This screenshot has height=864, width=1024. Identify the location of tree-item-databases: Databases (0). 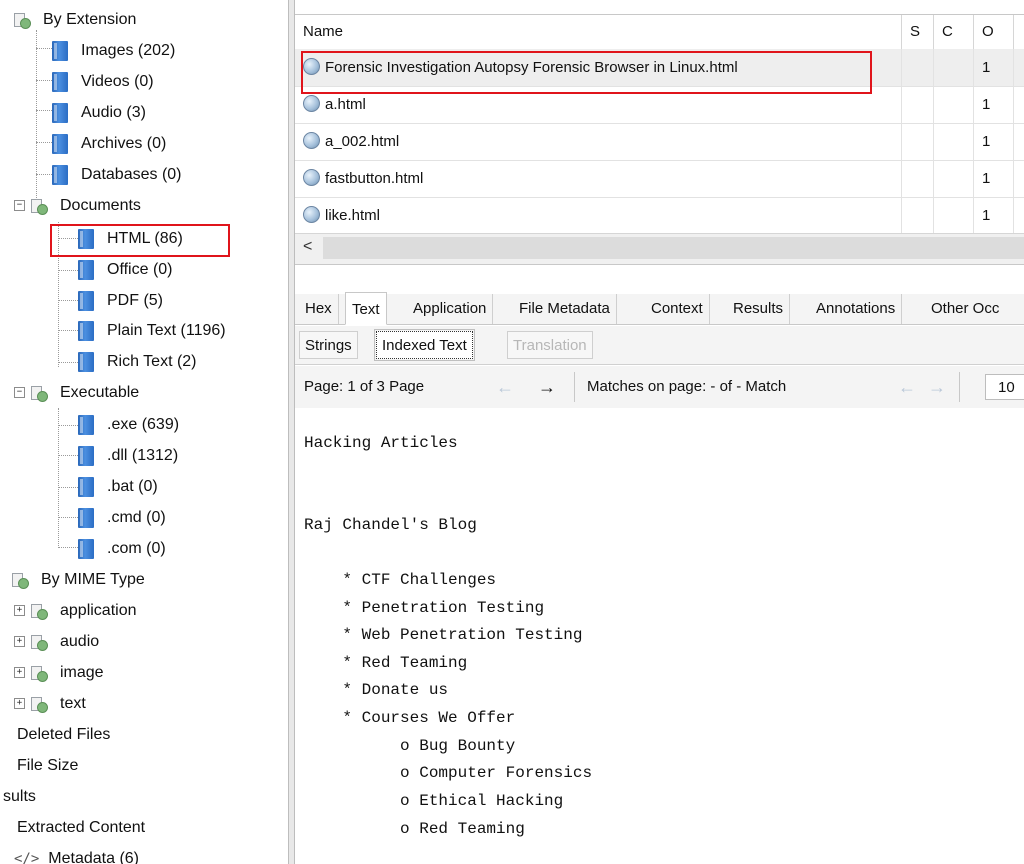
(118, 174).